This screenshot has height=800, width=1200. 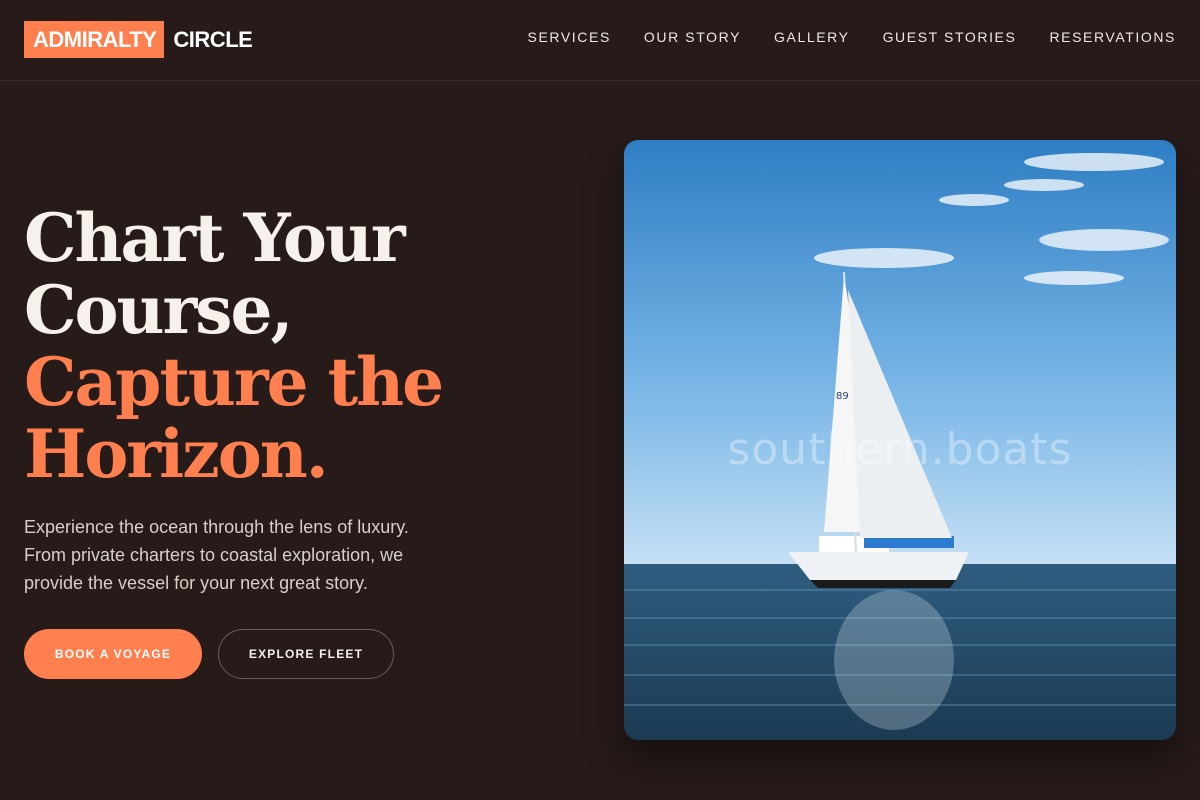 What do you see at coordinates (176, 454) in the screenshot?
I see `hero-title-line-4: Horizon.` at bounding box center [176, 454].